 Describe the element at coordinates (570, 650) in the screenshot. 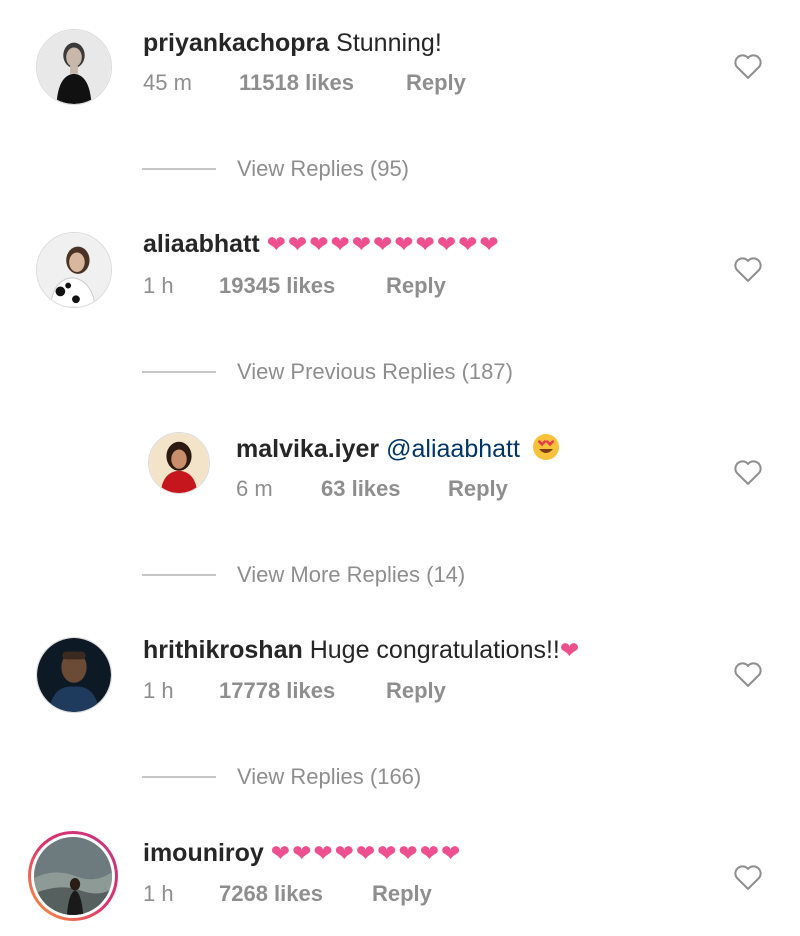

I see `heart-emoji: ❤` at that location.